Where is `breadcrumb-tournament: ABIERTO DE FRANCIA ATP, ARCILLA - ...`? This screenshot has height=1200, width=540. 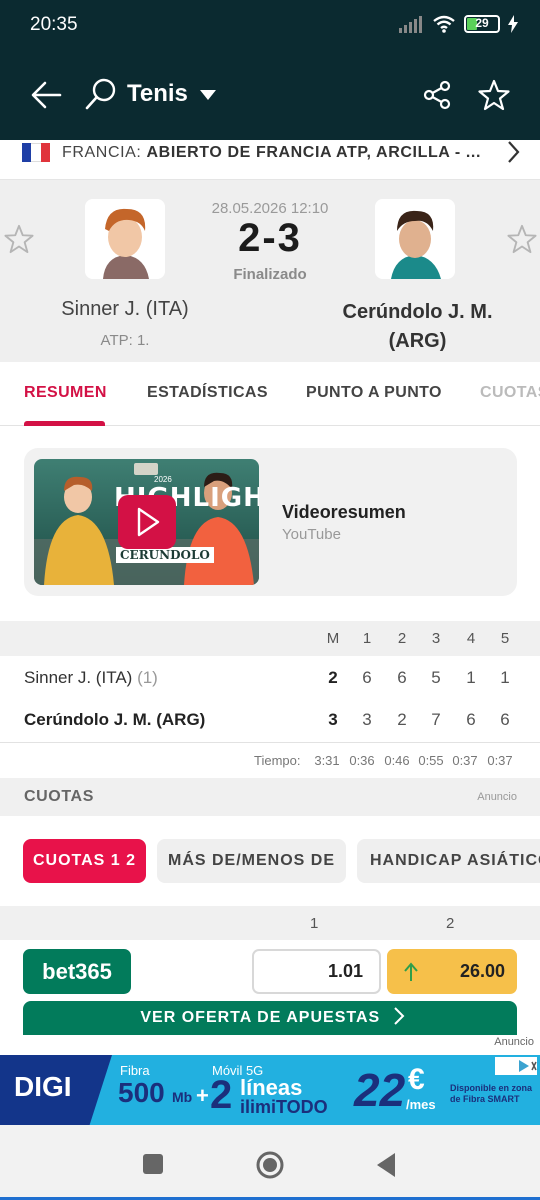
breadcrumb-tournament: ABIERTO DE FRANCIA ATP, ARCILLA - ... is located at coordinates (314, 152).